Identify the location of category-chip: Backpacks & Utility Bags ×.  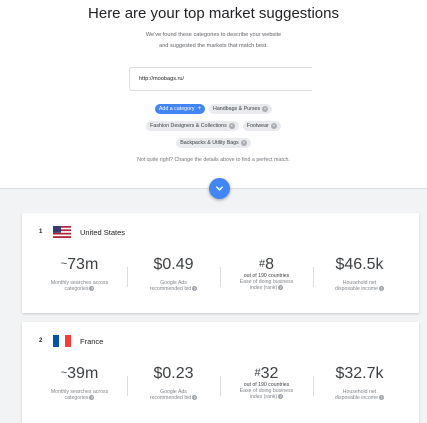
(213, 143).